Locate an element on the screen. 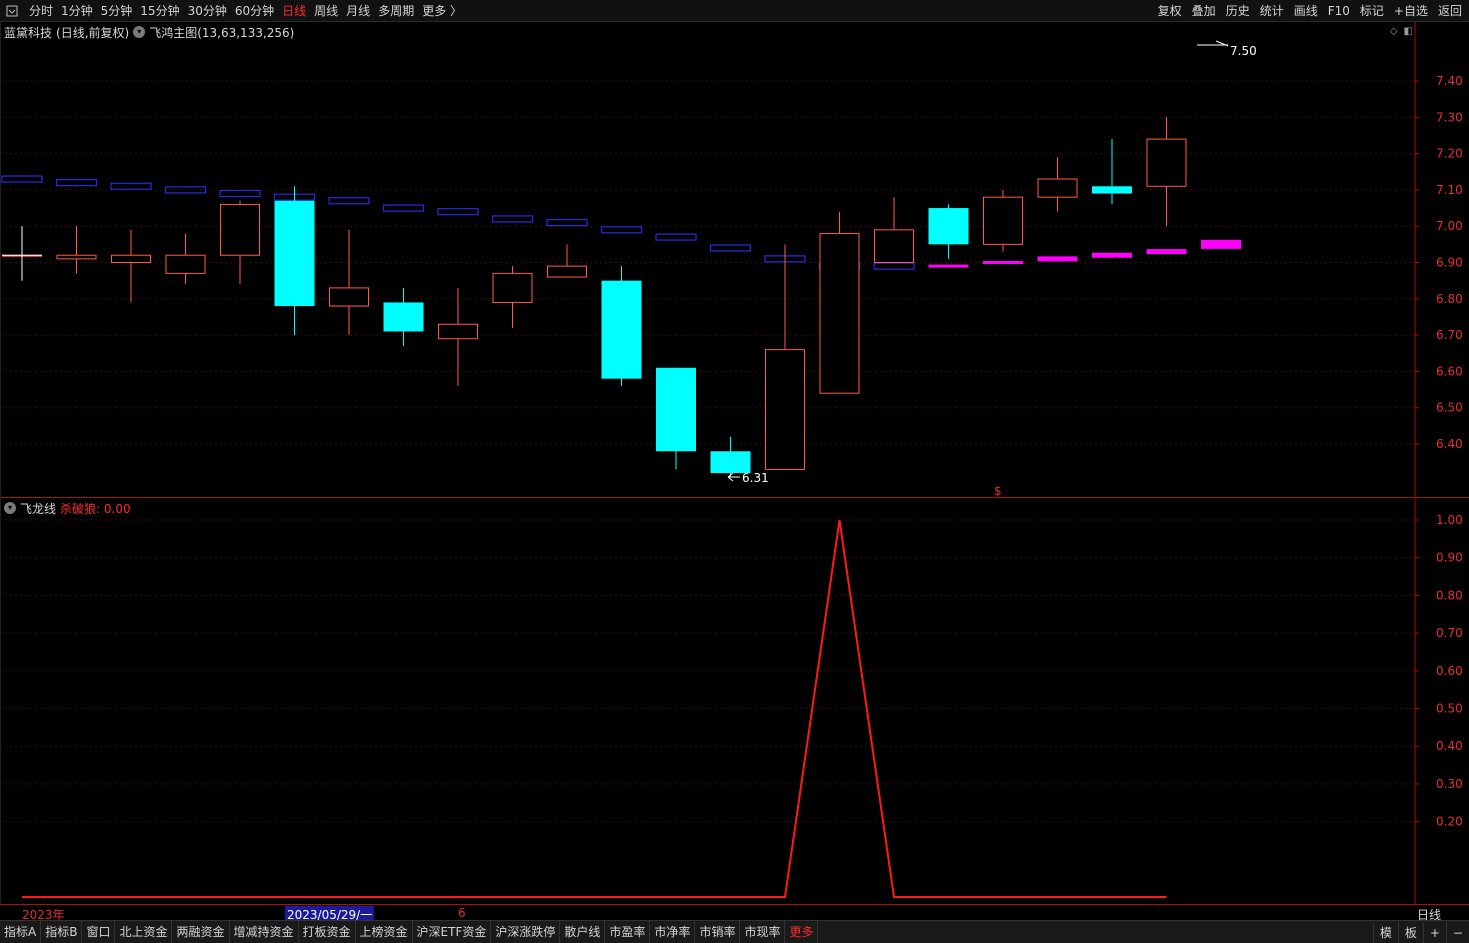 This screenshot has height=943, width=1469. tool-button-4: 画线 is located at coordinates (1306, 11).